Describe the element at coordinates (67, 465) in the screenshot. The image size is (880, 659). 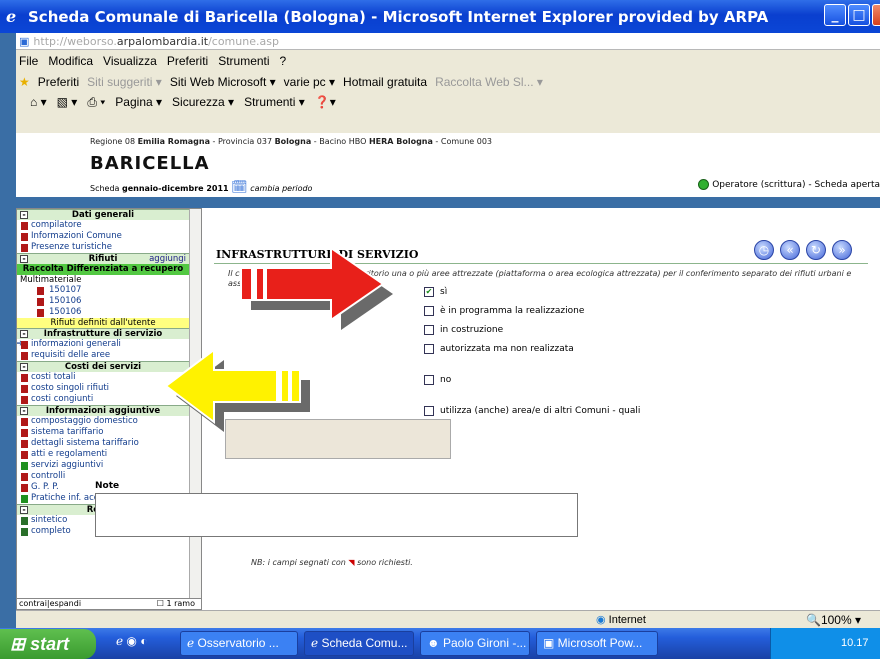
I see `item-label: servizi aggiuntivi` at that location.